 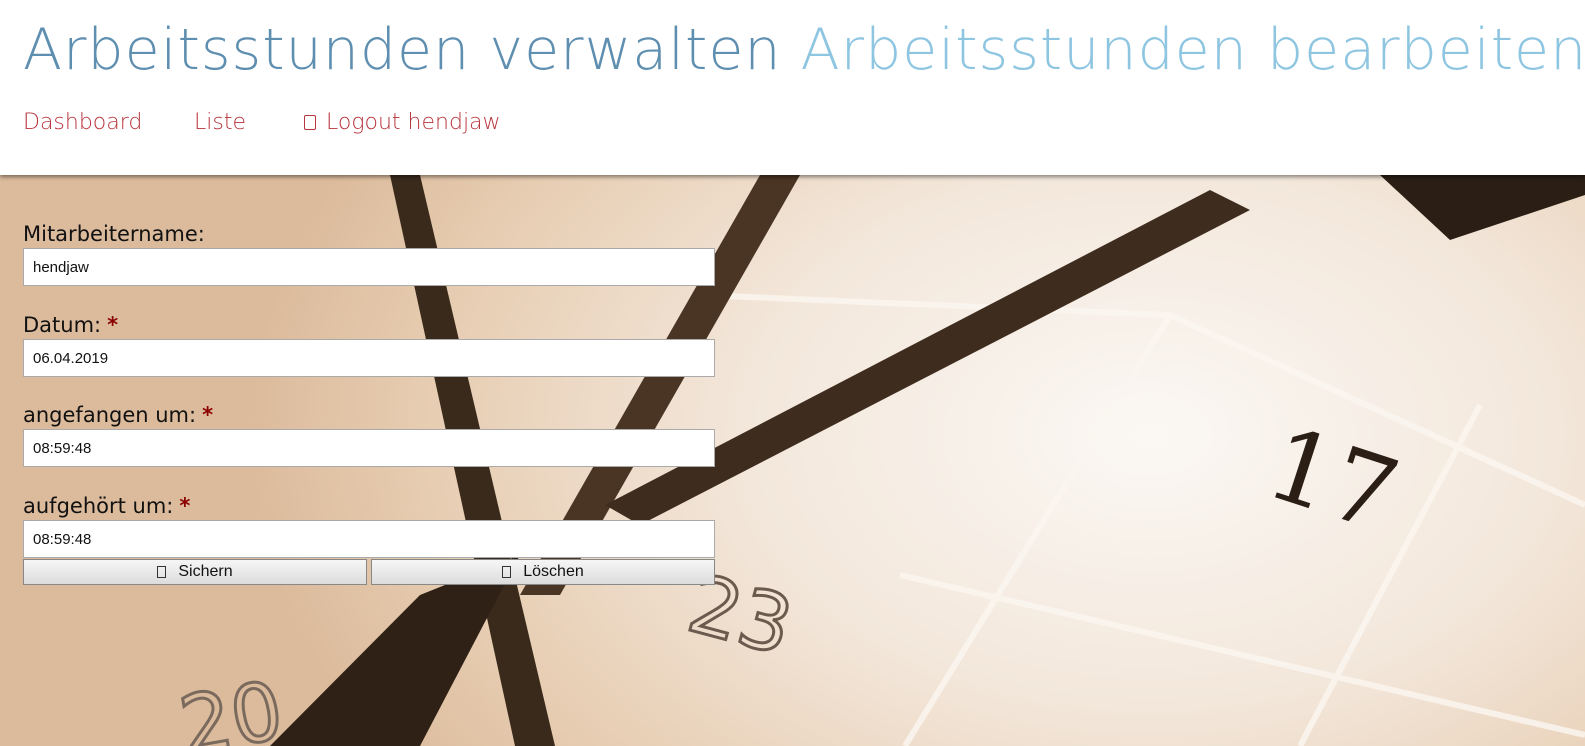 I want to click on delete-button: Löschen, so click(x=543, y=572).